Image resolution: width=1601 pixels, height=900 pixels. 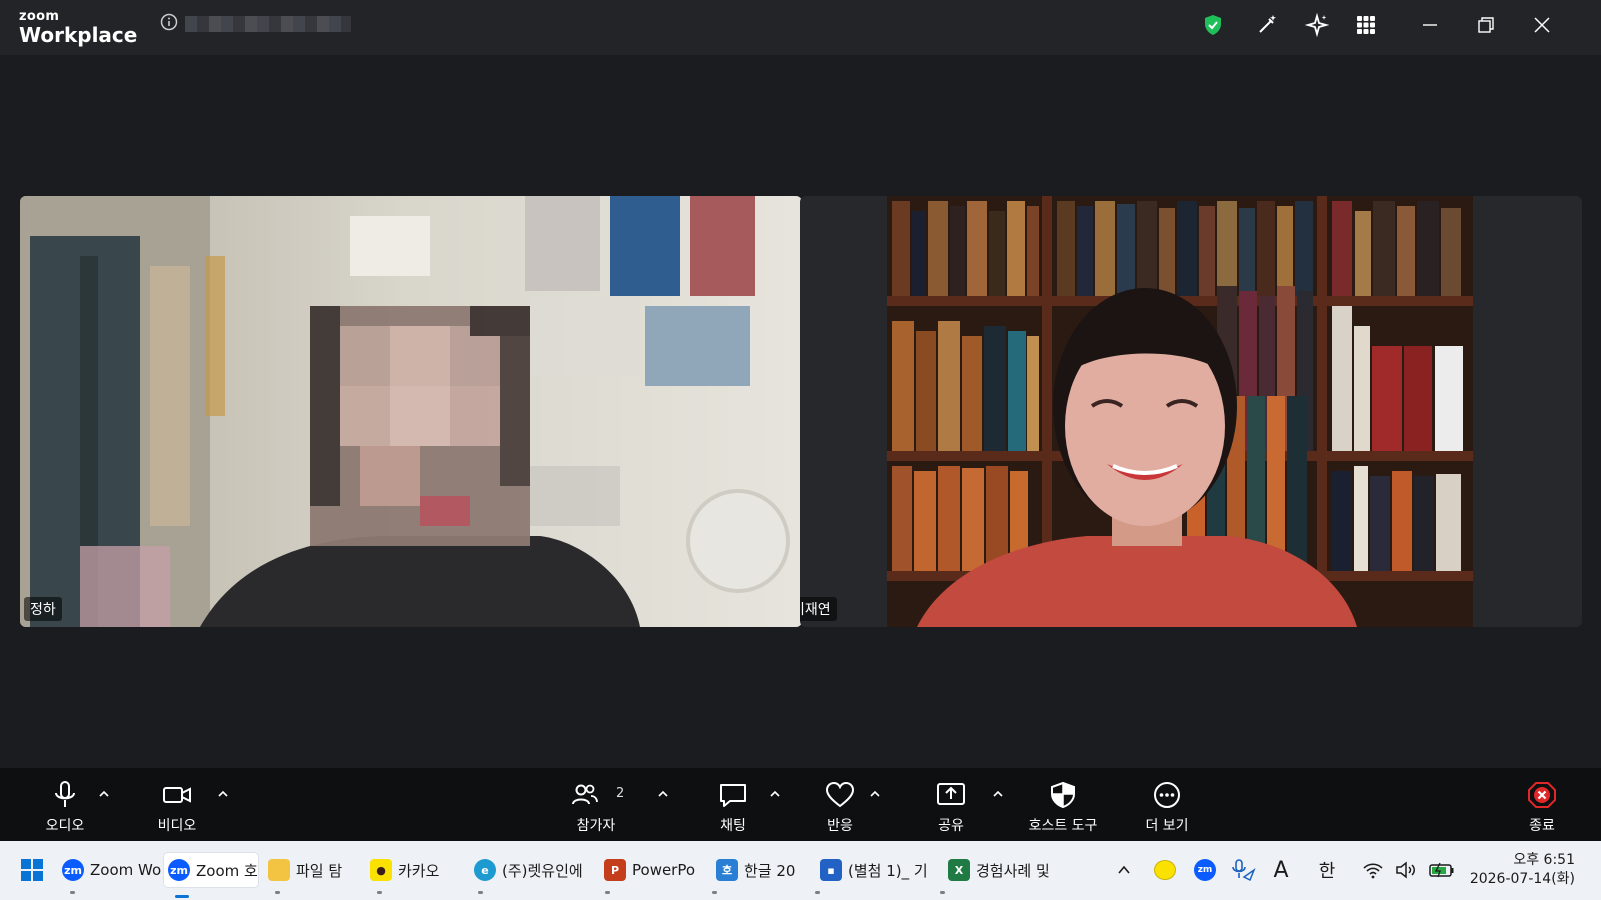 What do you see at coordinates (1167, 795) in the screenshot?
I see `more-dots-icon` at bounding box center [1167, 795].